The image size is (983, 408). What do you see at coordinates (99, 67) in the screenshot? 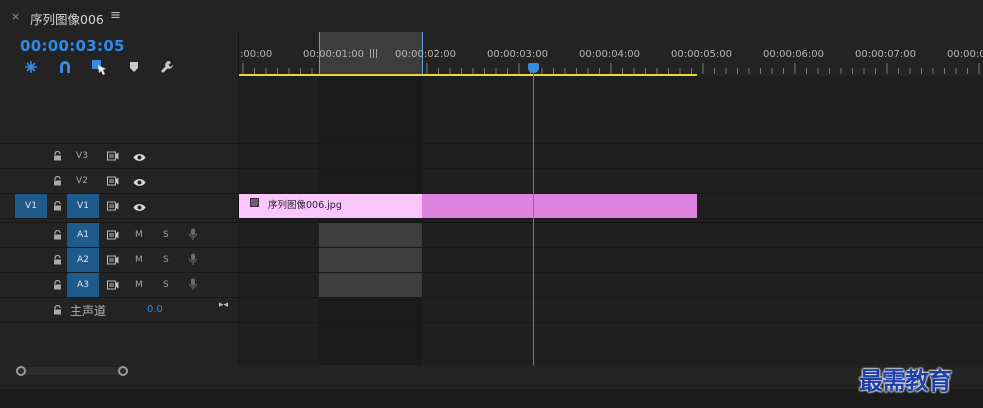
I see `linked-selection-icon` at bounding box center [99, 67].